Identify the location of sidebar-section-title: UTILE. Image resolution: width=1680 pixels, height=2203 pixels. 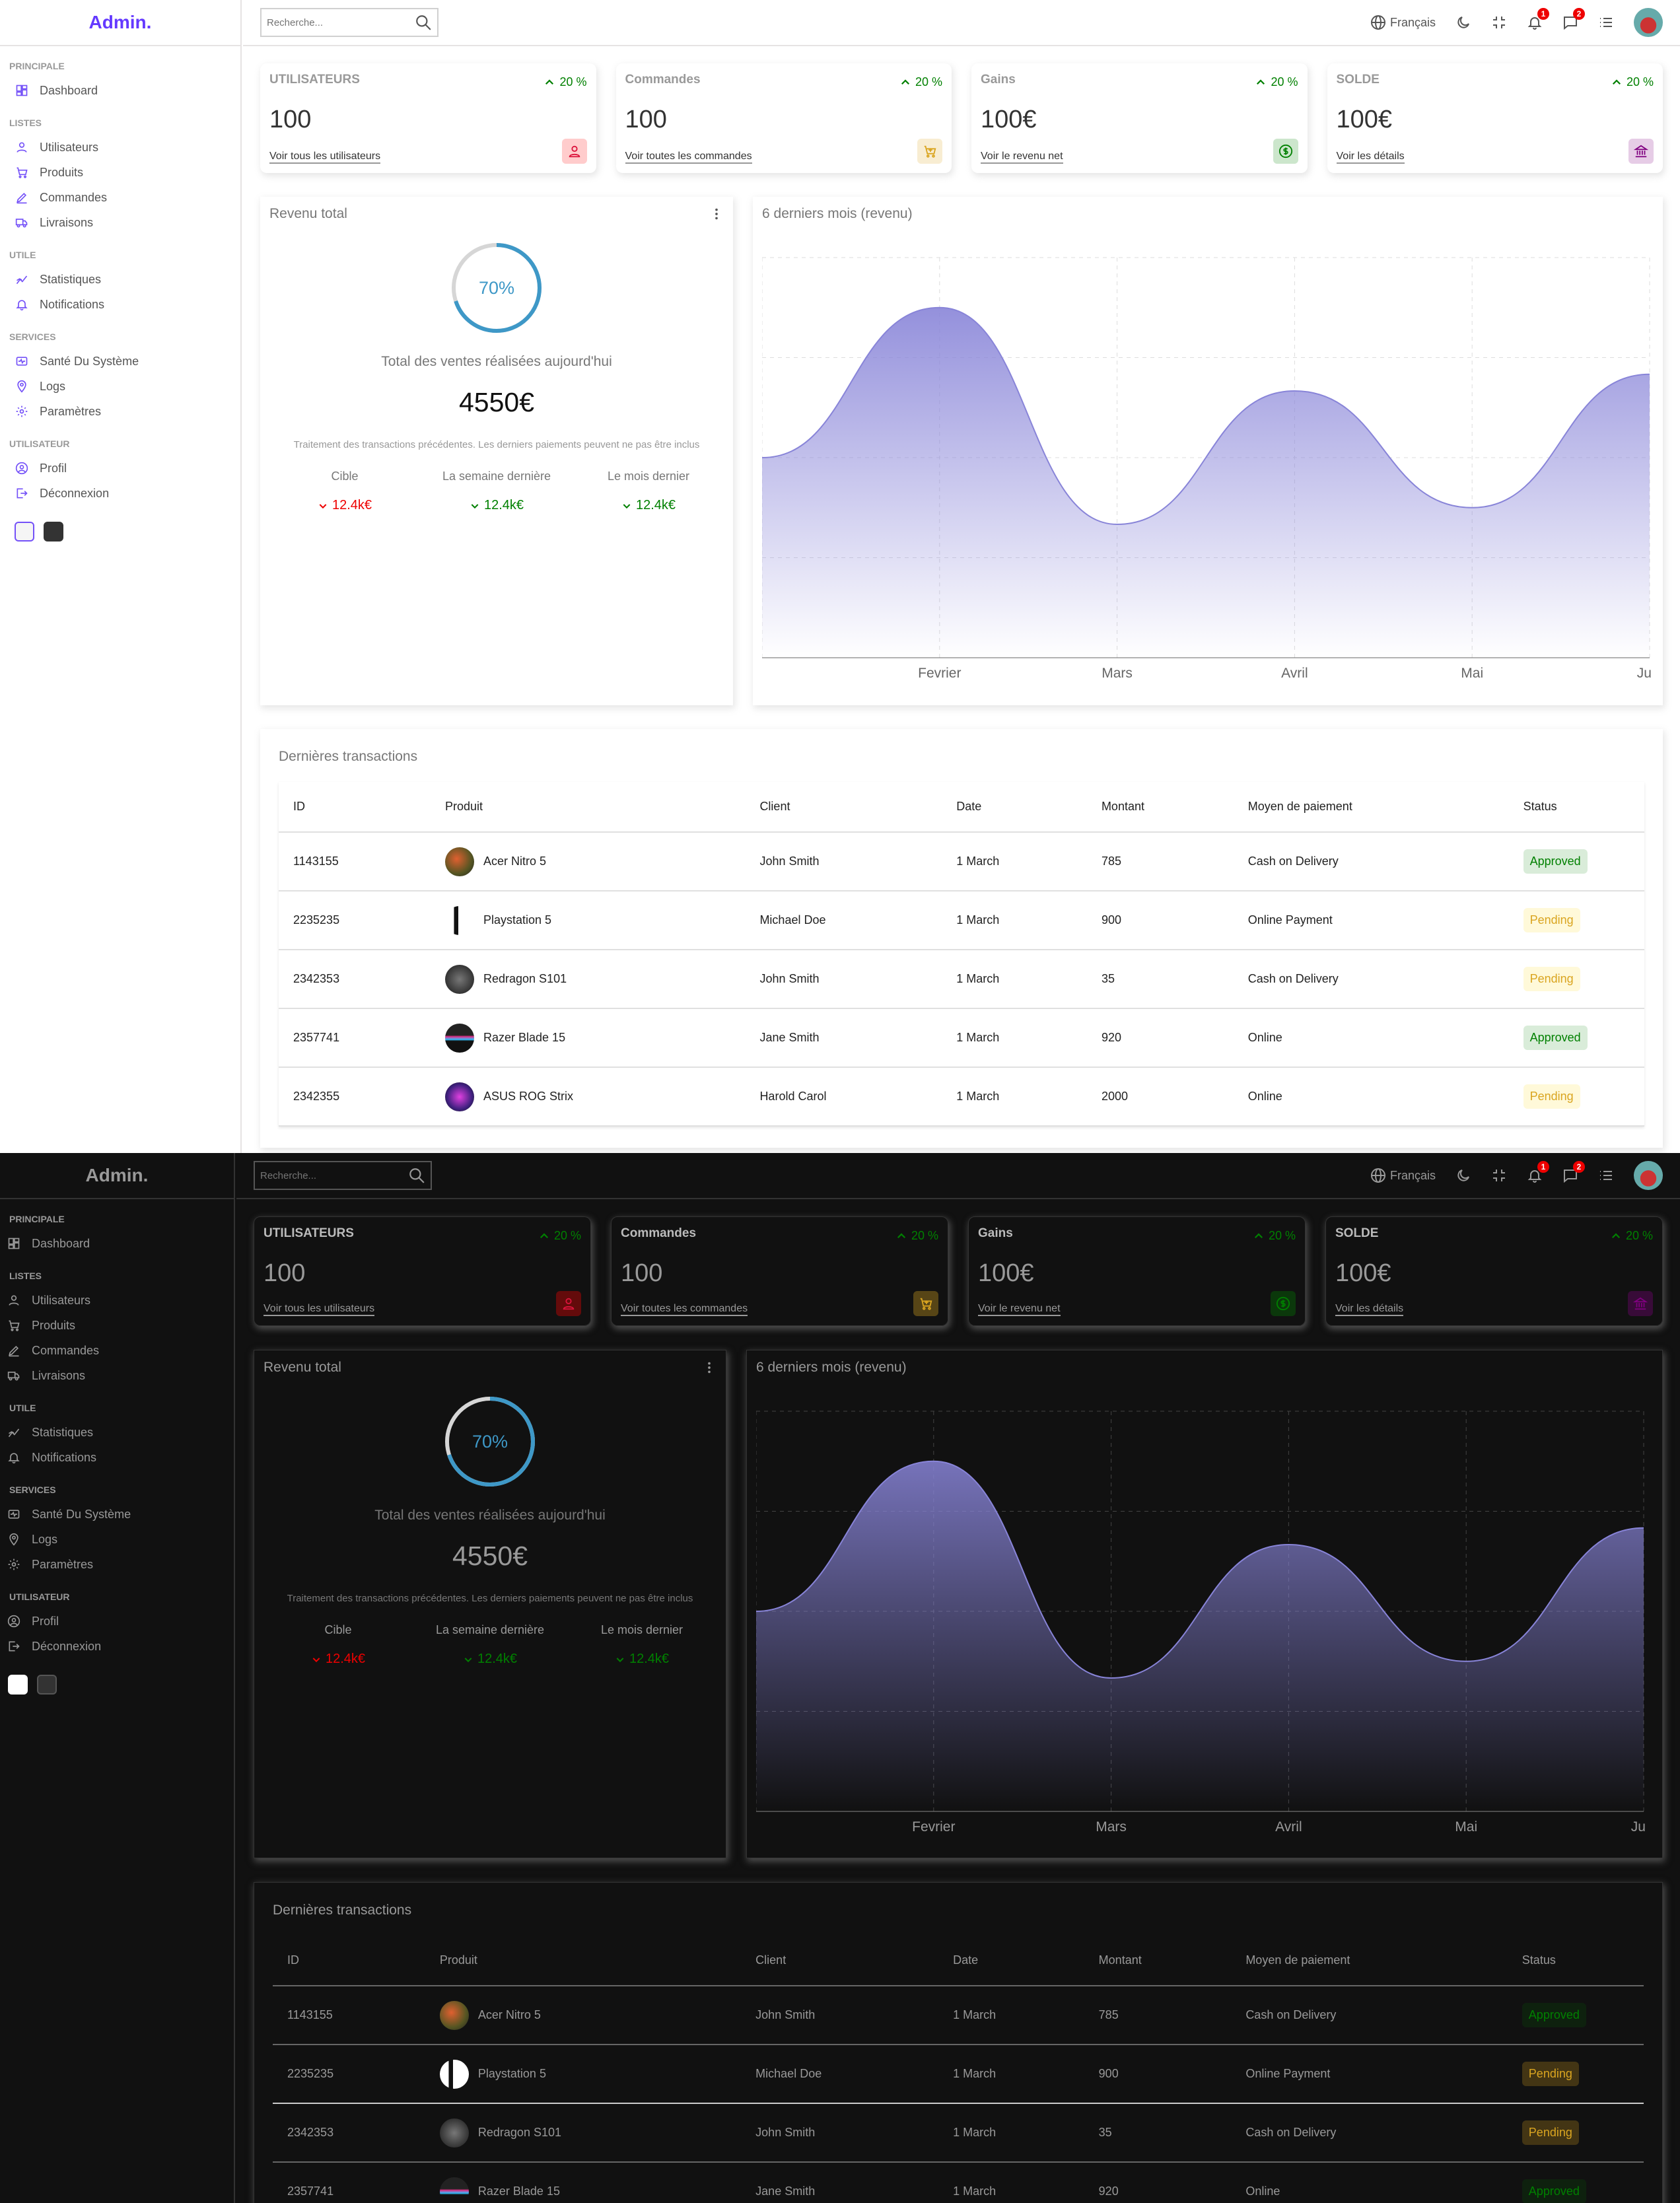
(22, 1408).